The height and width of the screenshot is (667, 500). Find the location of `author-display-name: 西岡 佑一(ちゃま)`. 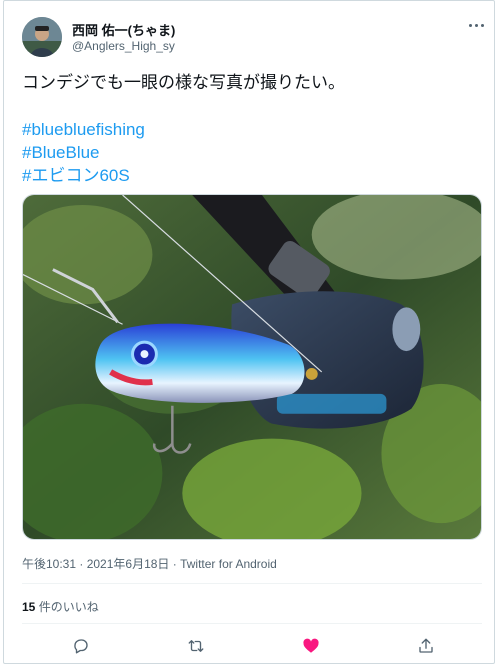

author-display-name: 西岡 佑一(ちゃま) is located at coordinates (123, 29).